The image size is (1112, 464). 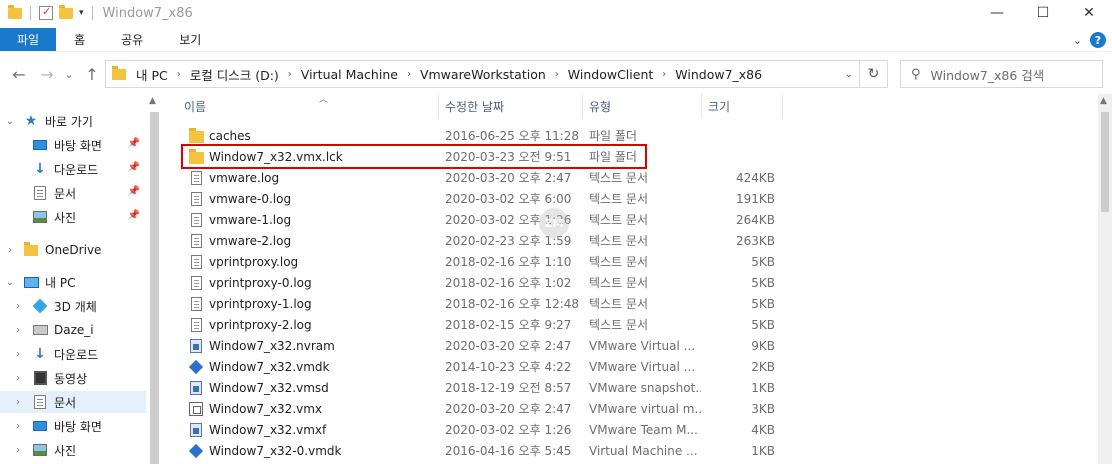 What do you see at coordinates (69, 74) in the screenshot?
I see `recent-locations-button: ⌄` at bounding box center [69, 74].